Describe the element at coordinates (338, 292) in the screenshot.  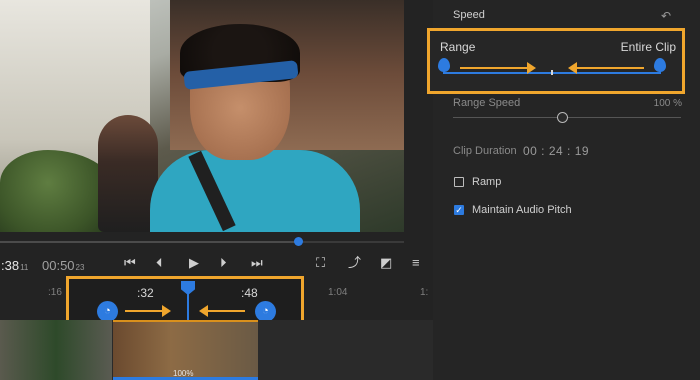
I see `ruler-tick: 1:04` at that location.